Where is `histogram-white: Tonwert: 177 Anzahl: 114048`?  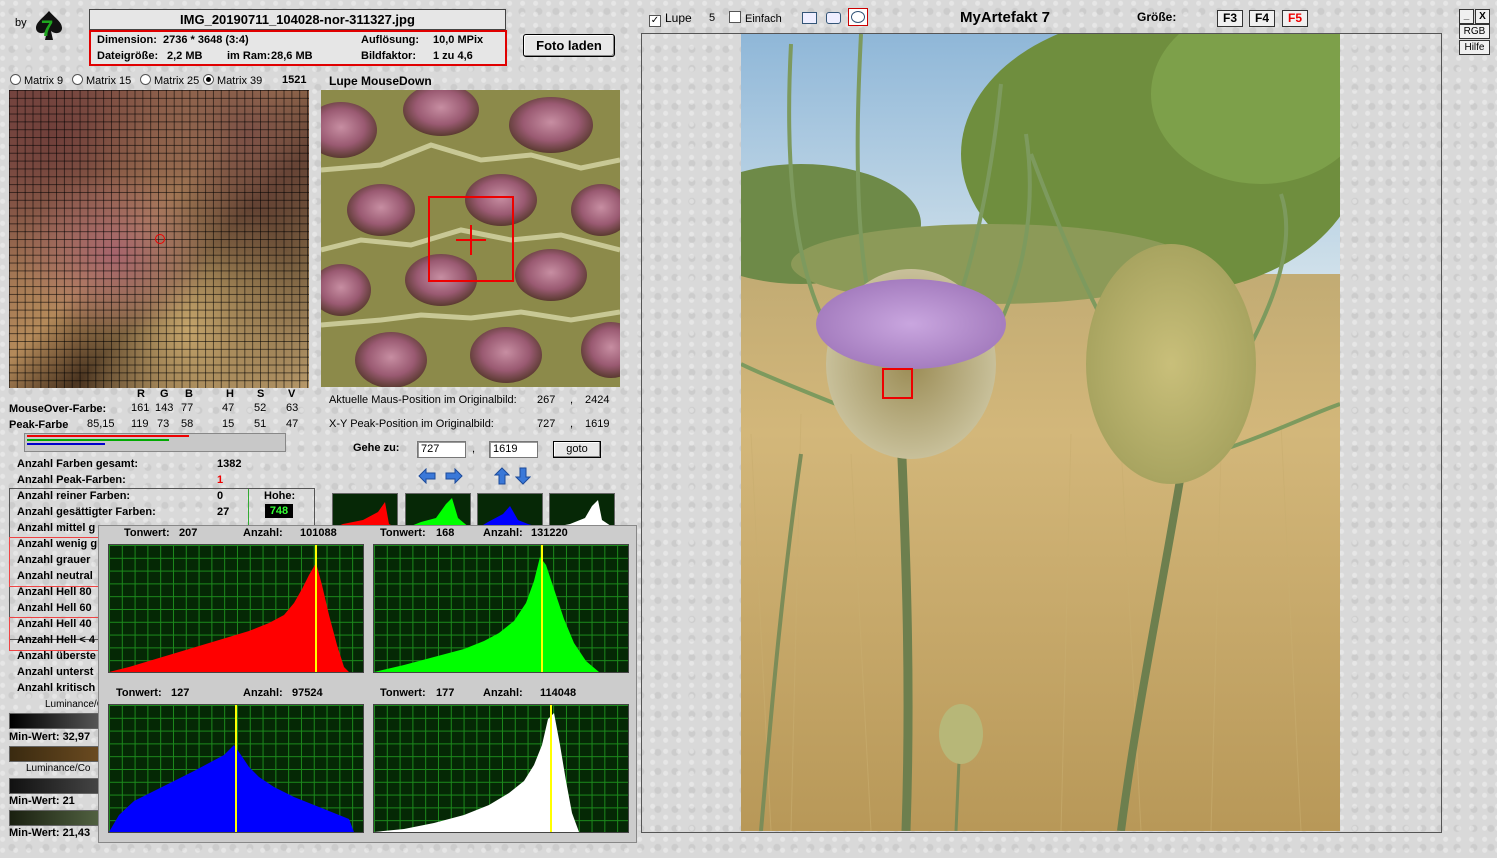
histogram-white: Tonwert: 177 Anzahl: 114048 is located at coordinates (501, 762).